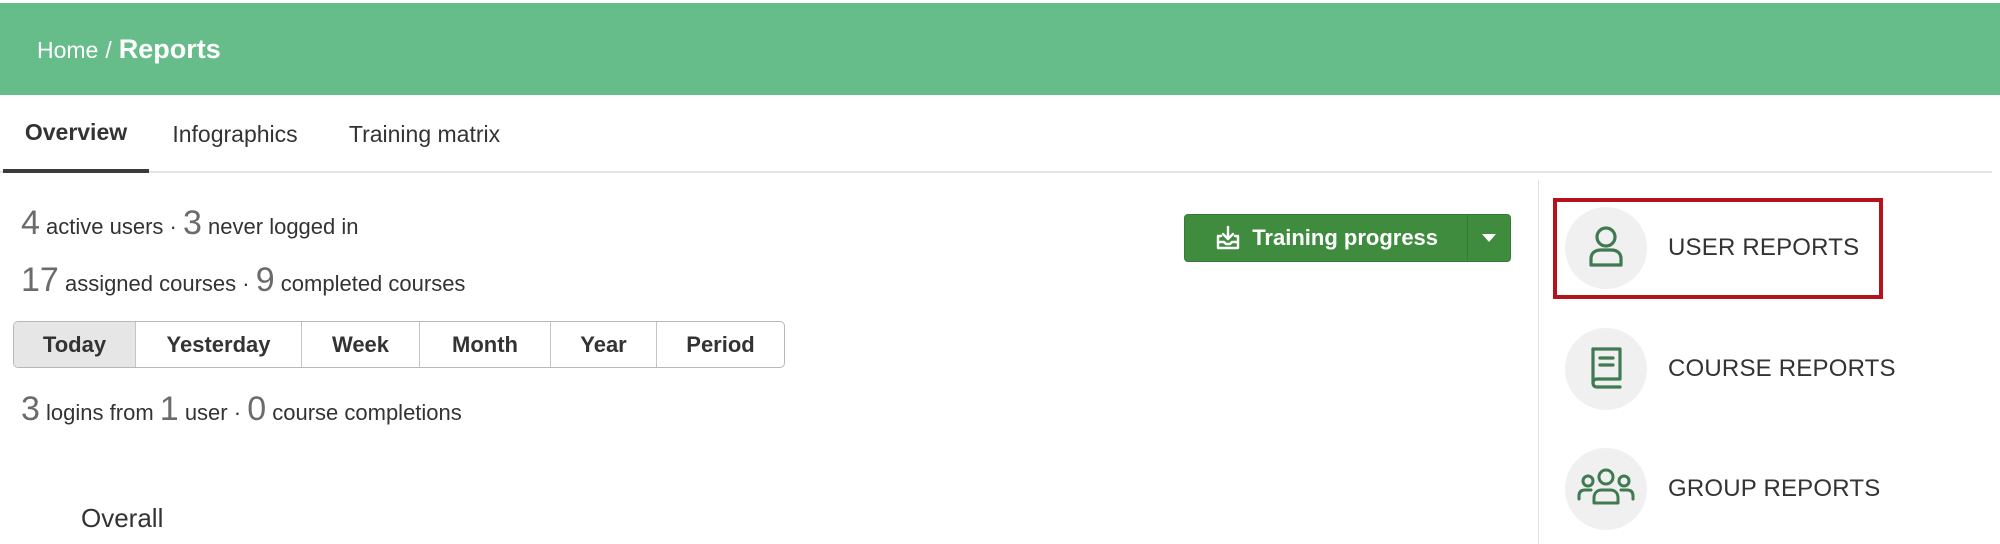 The image size is (2000, 544). What do you see at coordinates (76, 142) in the screenshot?
I see `tab-overview: Overview` at bounding box center [76, 142].